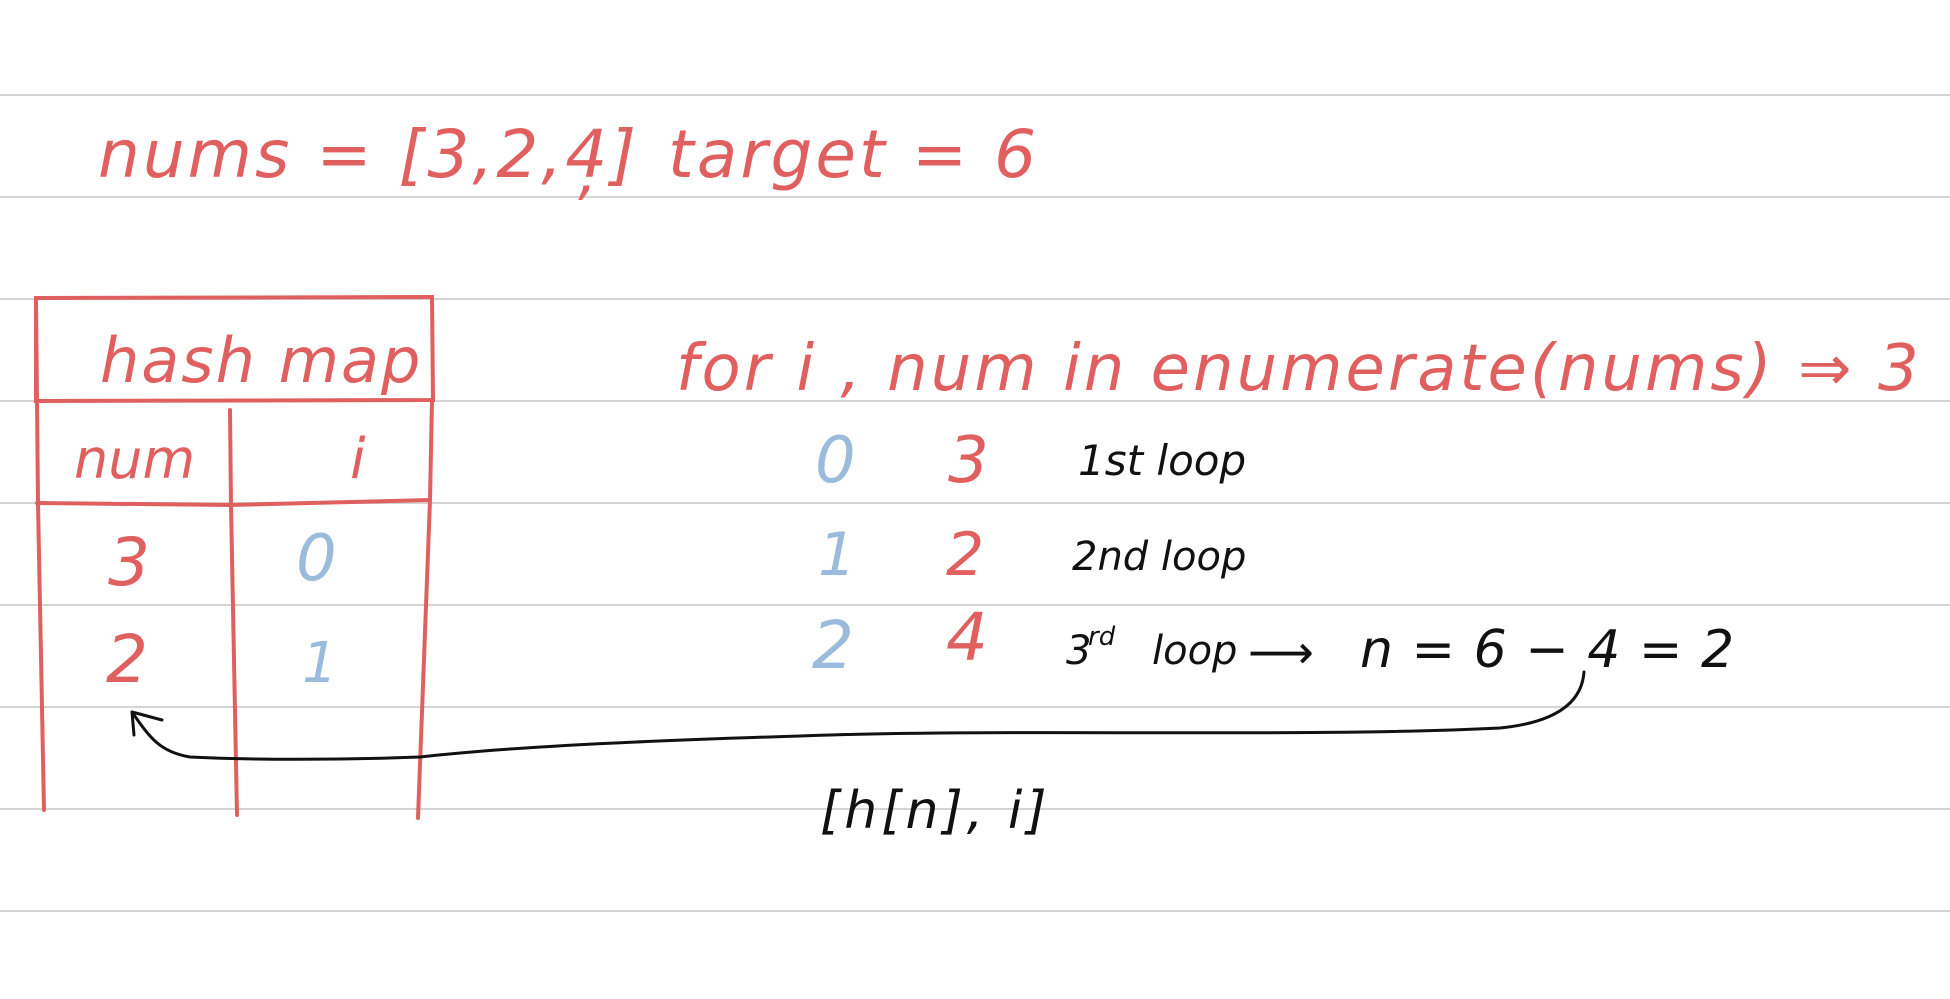  What do you see at coordinates (368, 154) in the screenshot?
I see `nums-definition: nums = [3,2,4]` at bounding box center [368, 154].